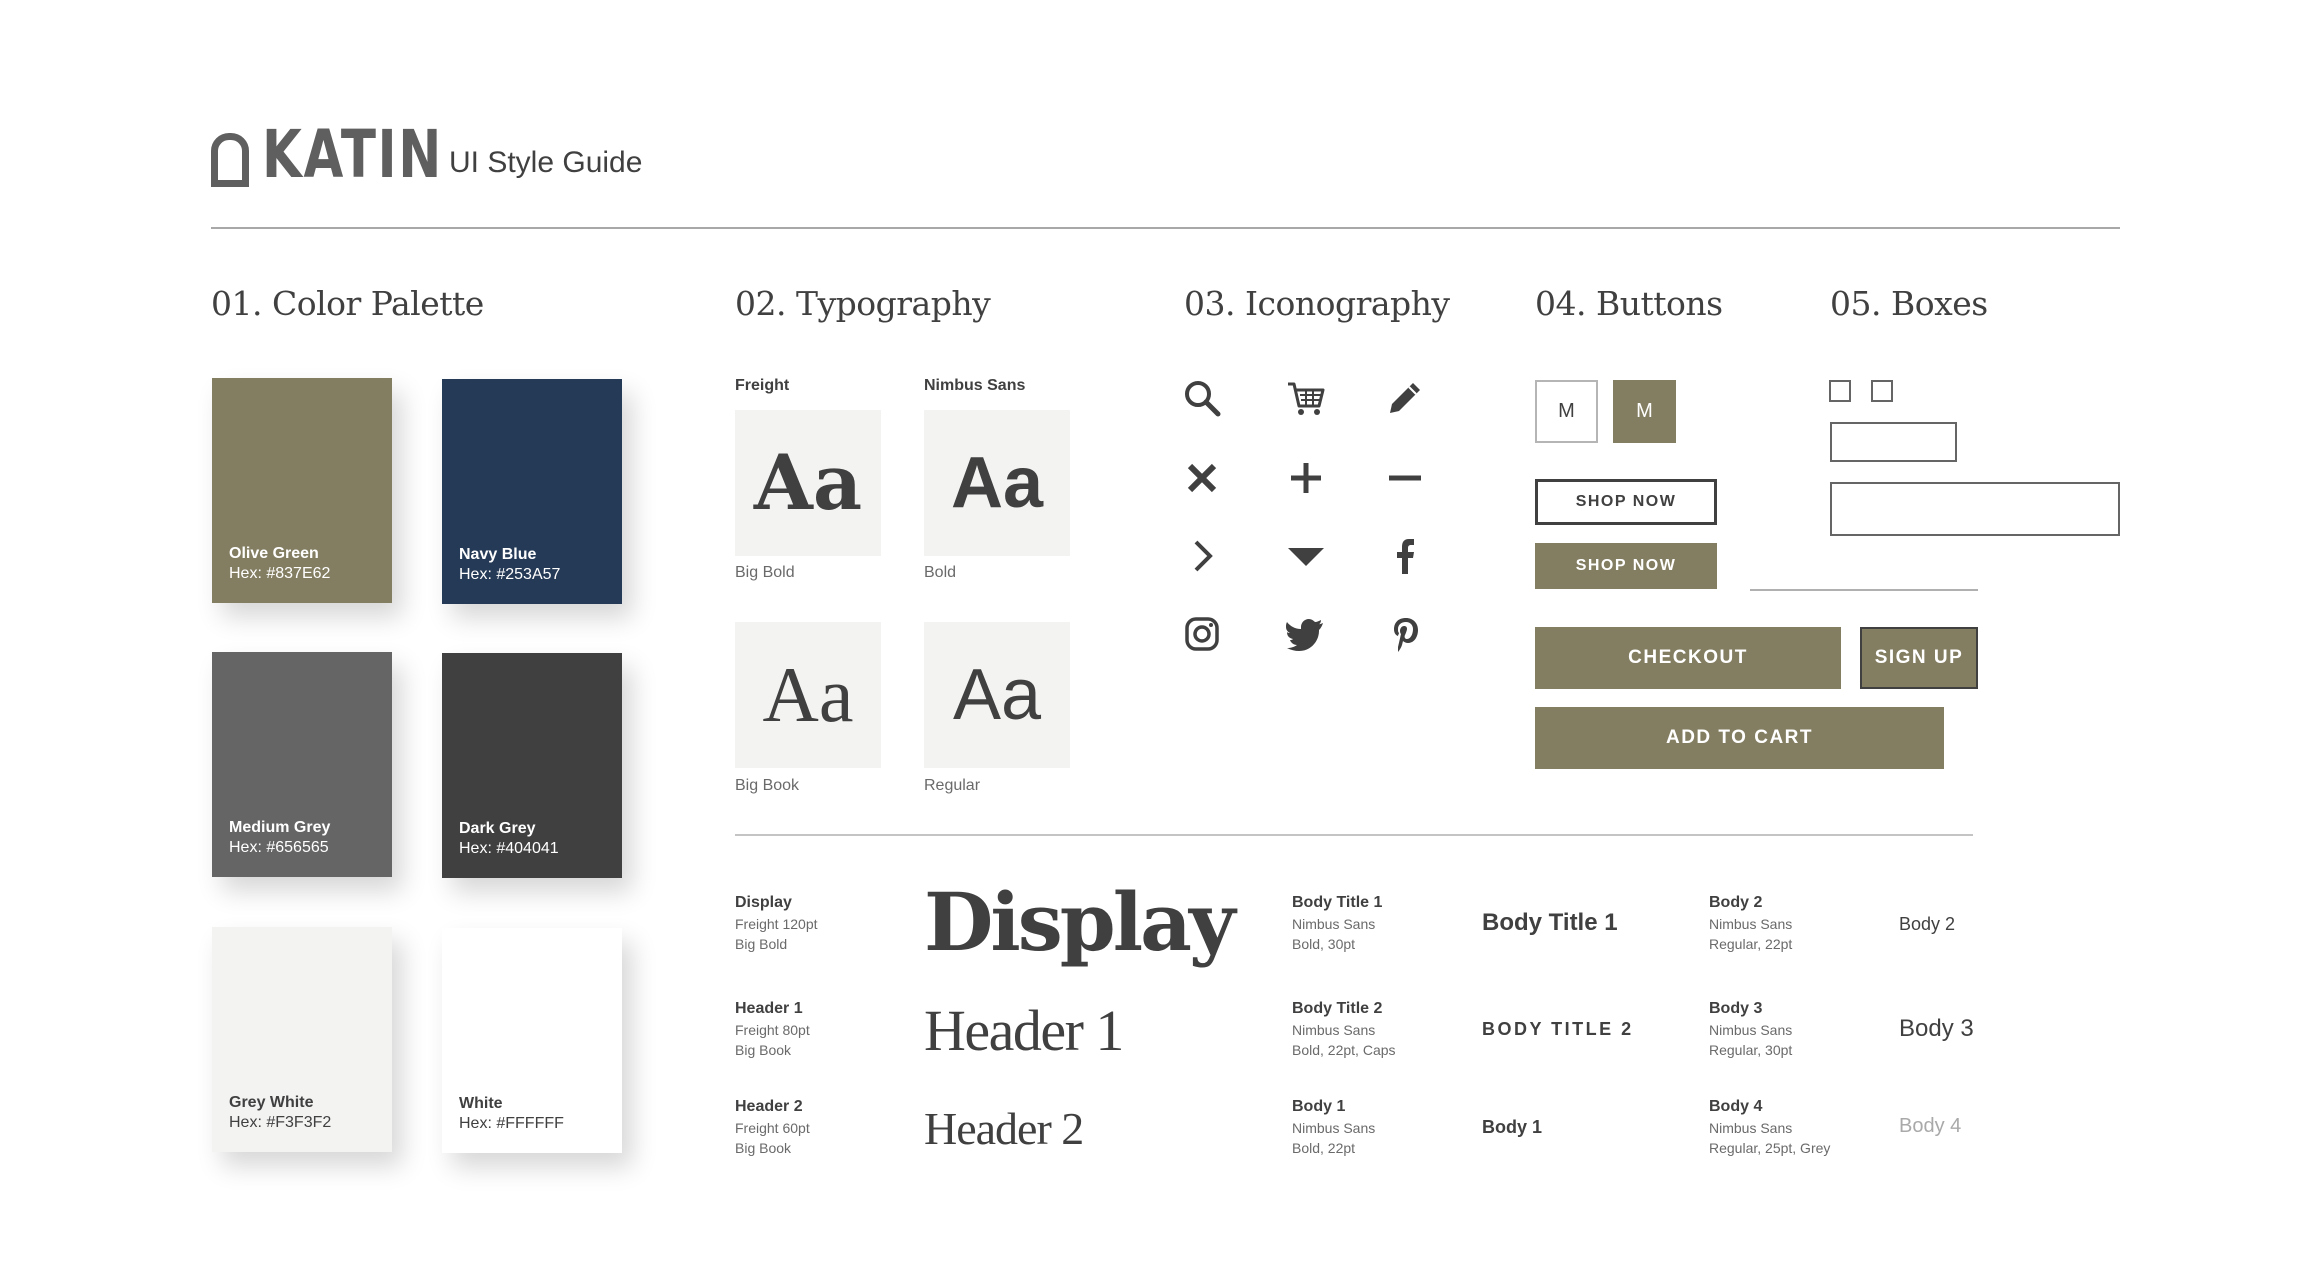  What do you see at coordinates (1626, 566) in the screenshot?
I see `shop-now-filled-button: SHOP NOW` at bounding box center [1626, 566].